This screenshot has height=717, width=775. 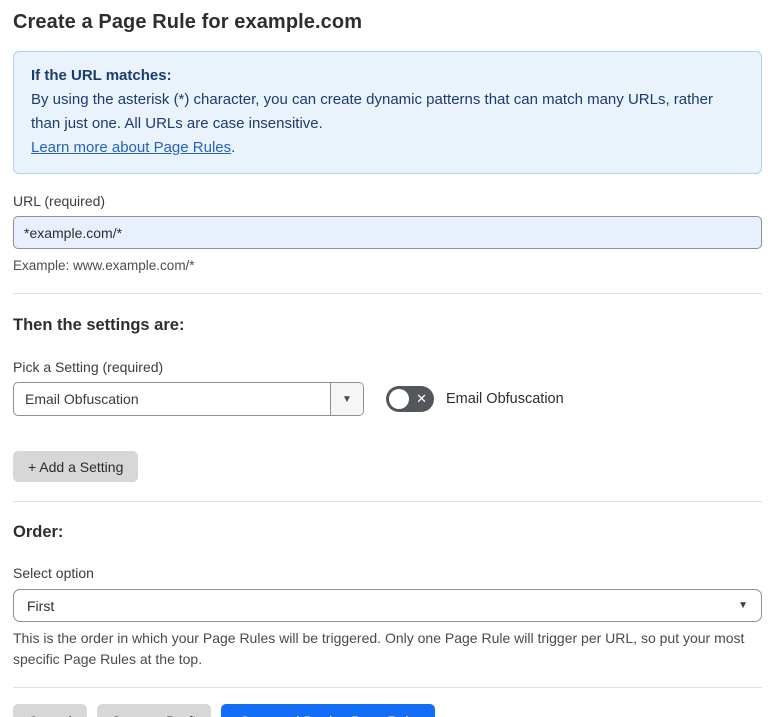 I want to click on pick-setting-label: Pick a Setting (required), so click(x=88, y=367).